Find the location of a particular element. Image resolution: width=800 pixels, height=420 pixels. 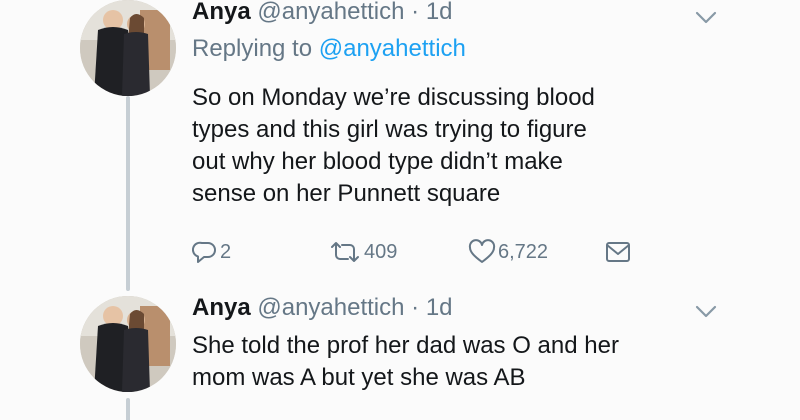

replying-prefix: Replying to is located at coordinates (252, 48).